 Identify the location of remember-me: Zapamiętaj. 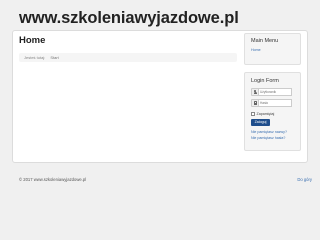
(262, 114).